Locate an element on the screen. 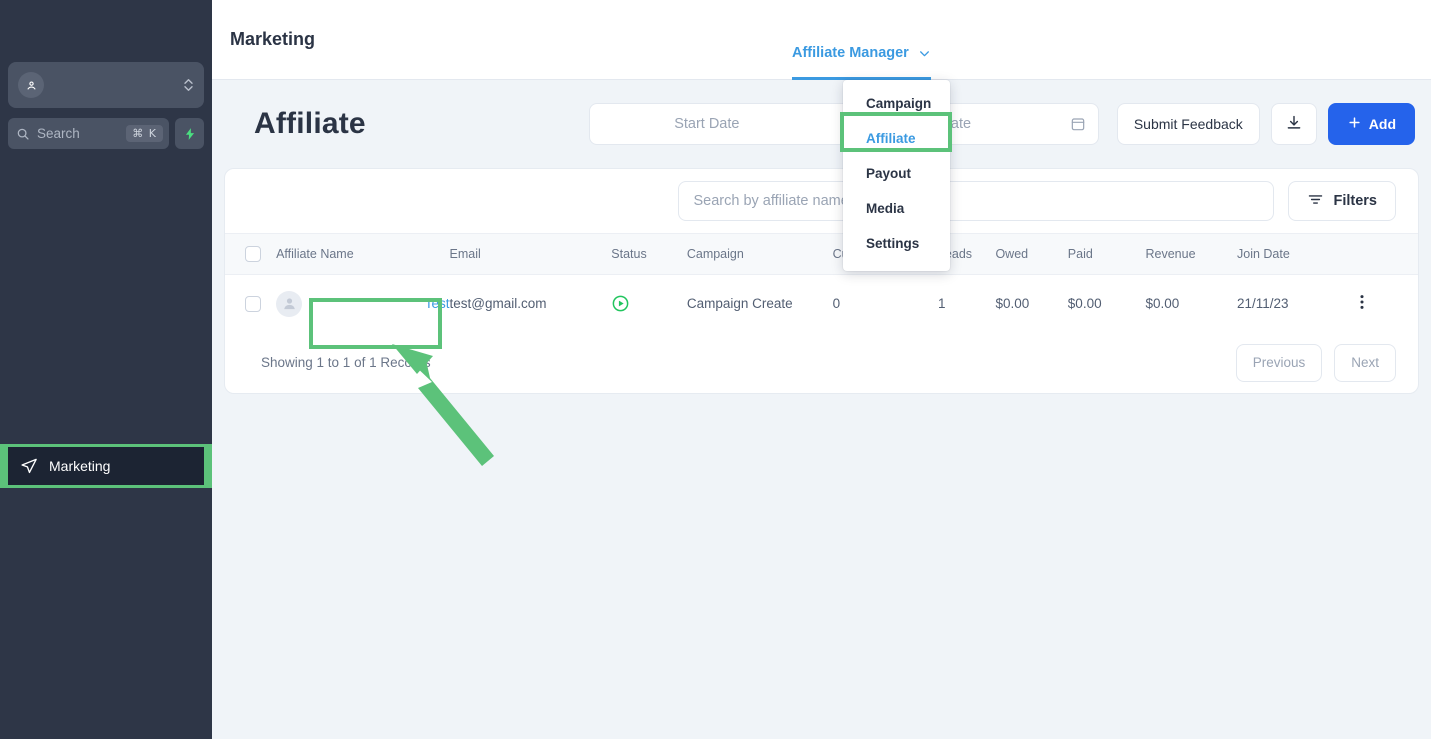 This screenshot has height=739, width=1431. paid-cell: $0.00 is located at coordinates (1084, 304).